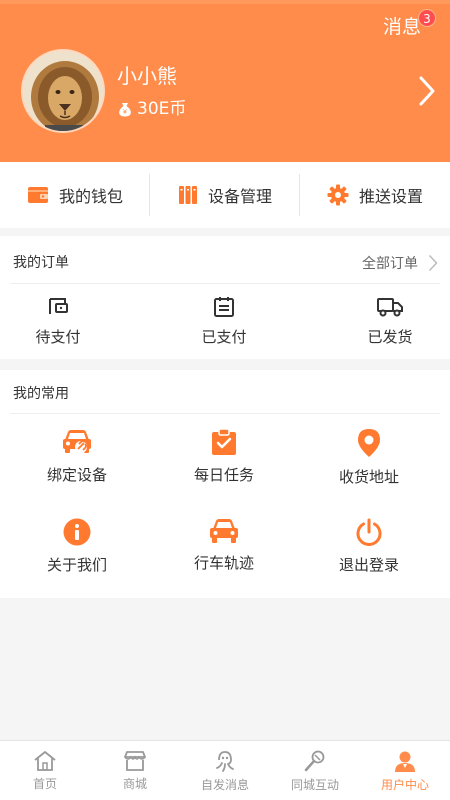  Describe the element at coordinates (368, 477) in the screenshot. I see `shipping-address-label: 收货地址` at that location.